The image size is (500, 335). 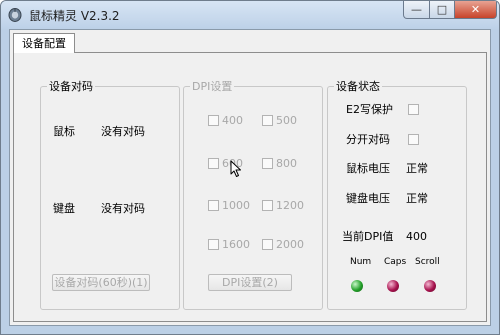 What do you see at coordinates (368, 168) in the screenshot?
I see `mouse-voltage-label: 鼠标电压` at bounding box center [368, 168].